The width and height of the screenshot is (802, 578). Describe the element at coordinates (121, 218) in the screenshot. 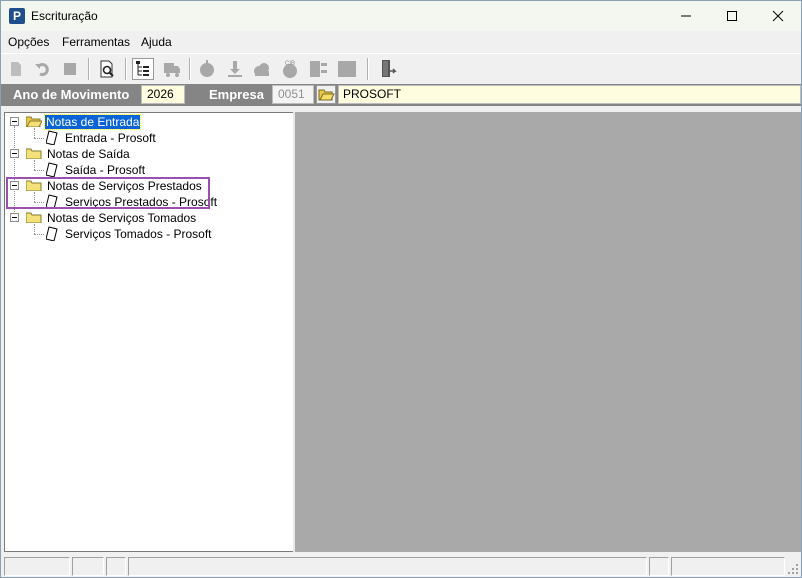

I see `tree-node-notas-servicos-tomados: Notas de Serviços Tomados` at that location.